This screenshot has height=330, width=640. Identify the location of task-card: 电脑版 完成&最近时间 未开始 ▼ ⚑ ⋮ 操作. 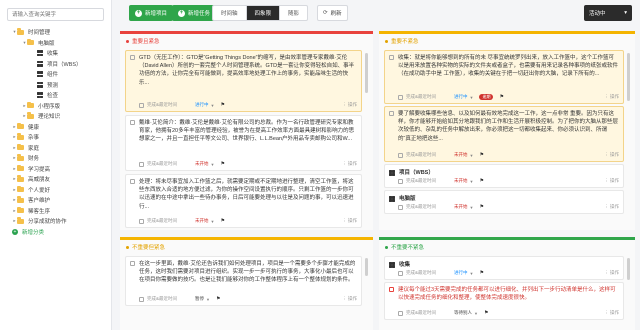
(504, 202).